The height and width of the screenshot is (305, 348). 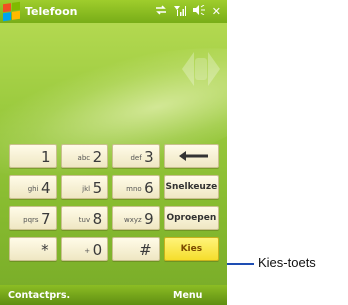 I want to click on key-1: 1, so click(x=33, y=156).